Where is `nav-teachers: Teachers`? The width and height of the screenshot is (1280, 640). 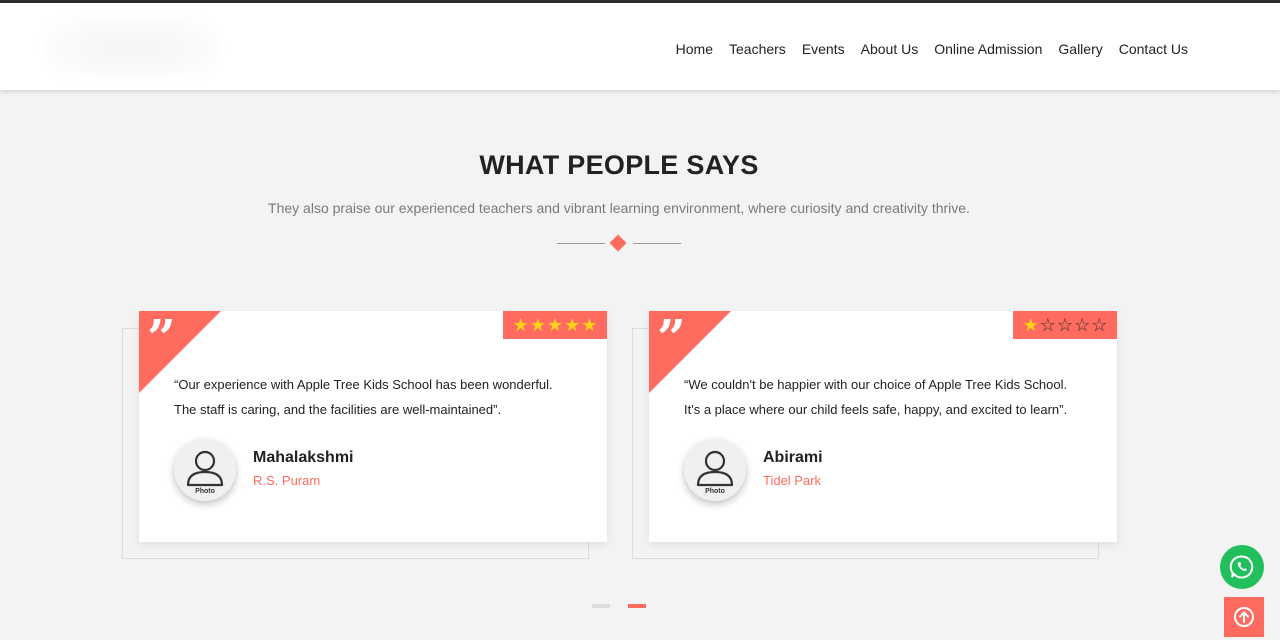 nav-teachers: Teachers is located at coordinates (757, 49).